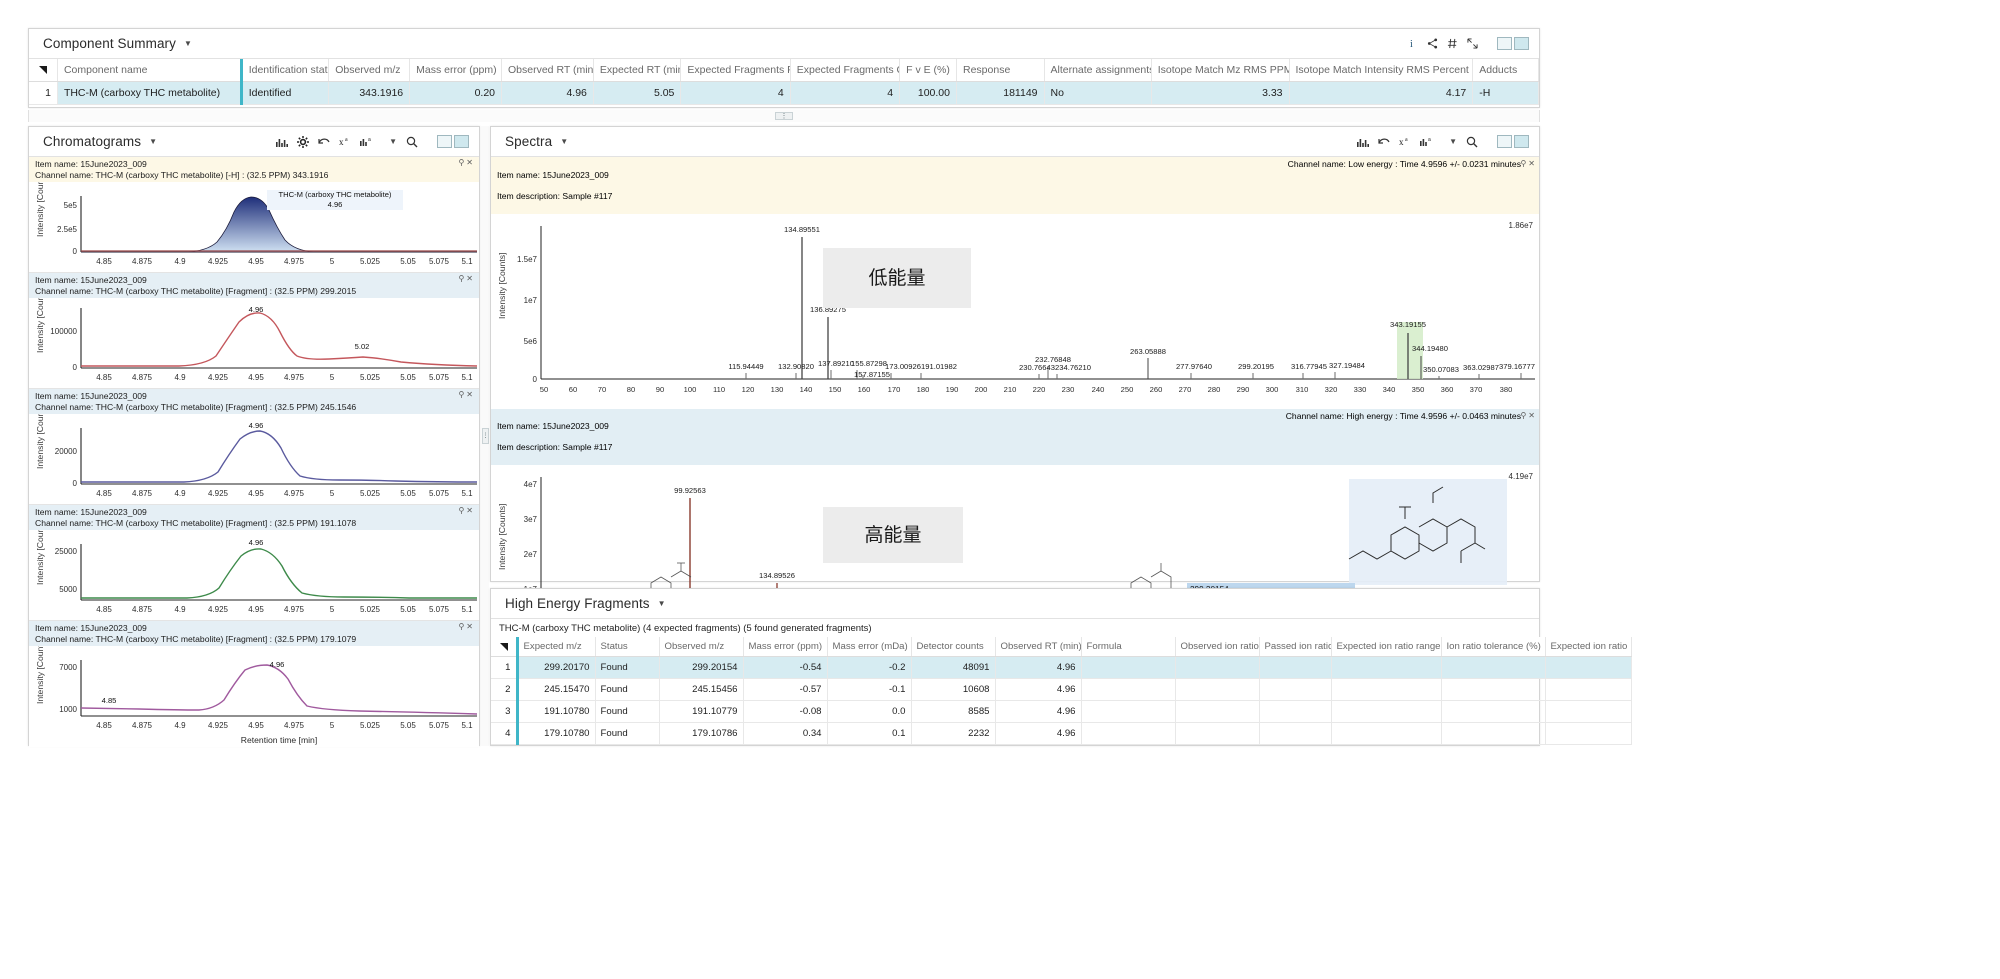  I want to click on col-formula: Formula, so click(1128, 647).